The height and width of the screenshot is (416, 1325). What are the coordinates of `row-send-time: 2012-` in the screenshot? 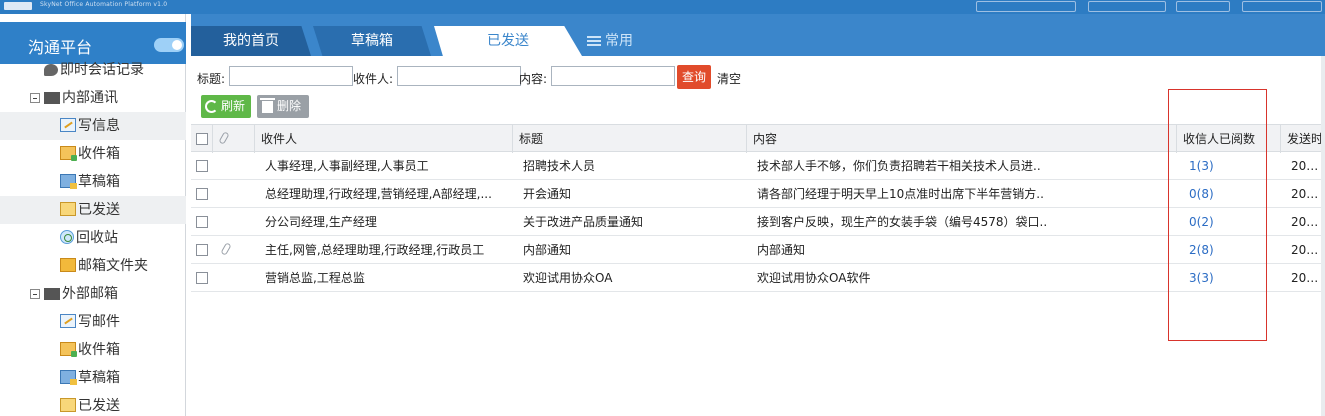 It's located at (1308, 278).